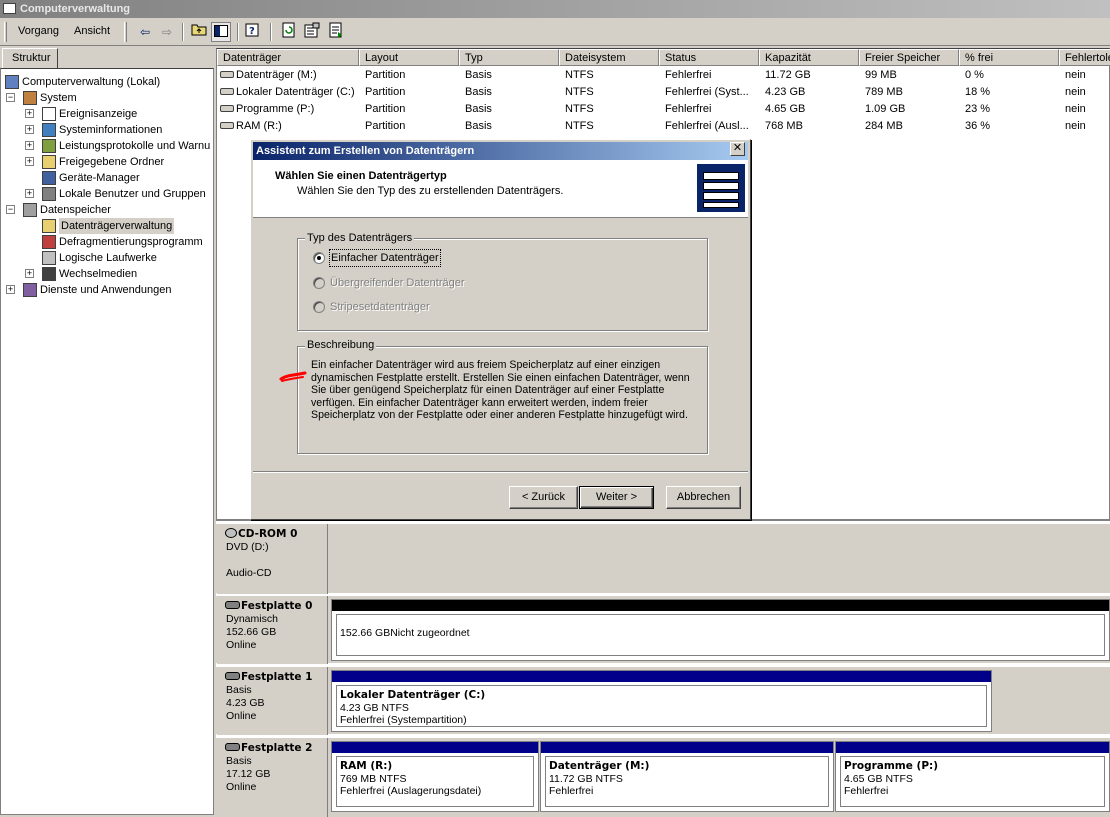 The height and width of the screenshot is (817, 1110). What do you see at coordinates (199, 32) in the screenshot?
I see `up-folder-icon` at bounding box center [199, 32].